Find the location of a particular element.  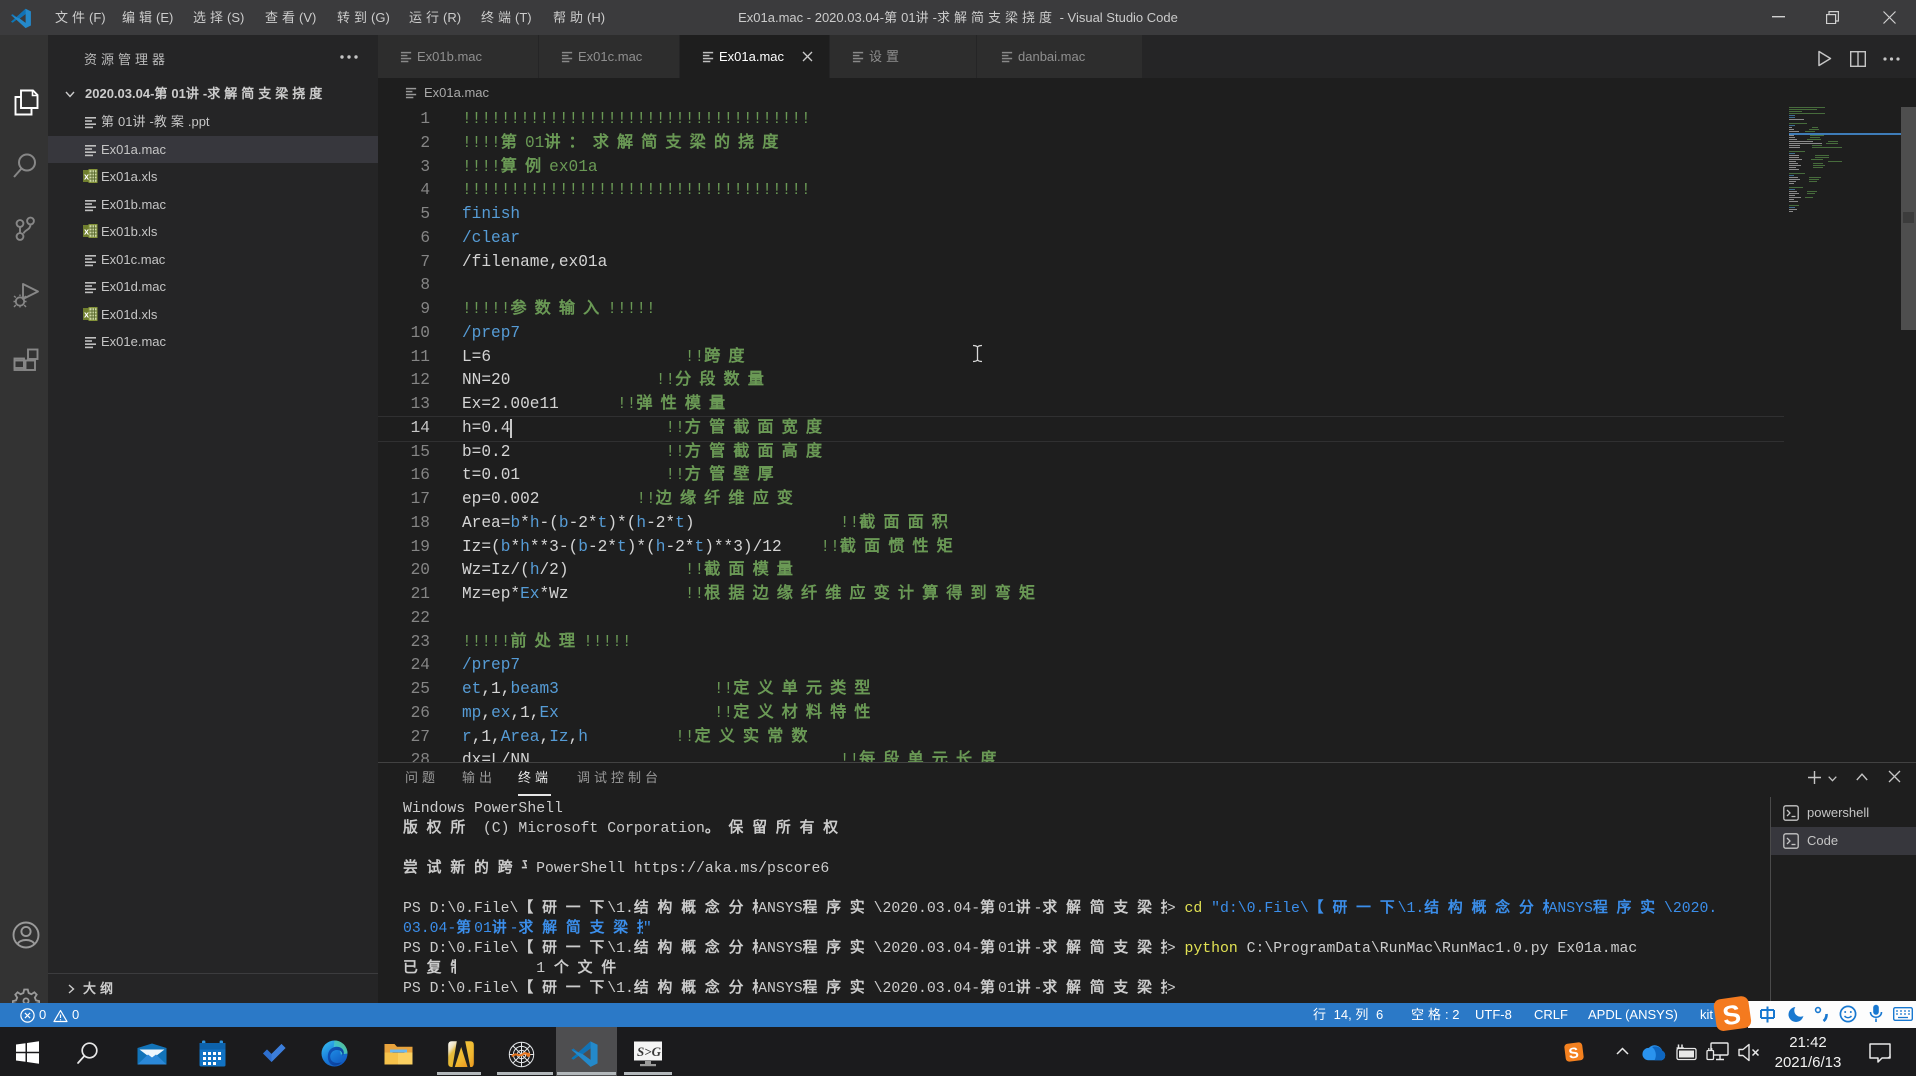

svg-text: S is located at coordinates (1574, 1054).